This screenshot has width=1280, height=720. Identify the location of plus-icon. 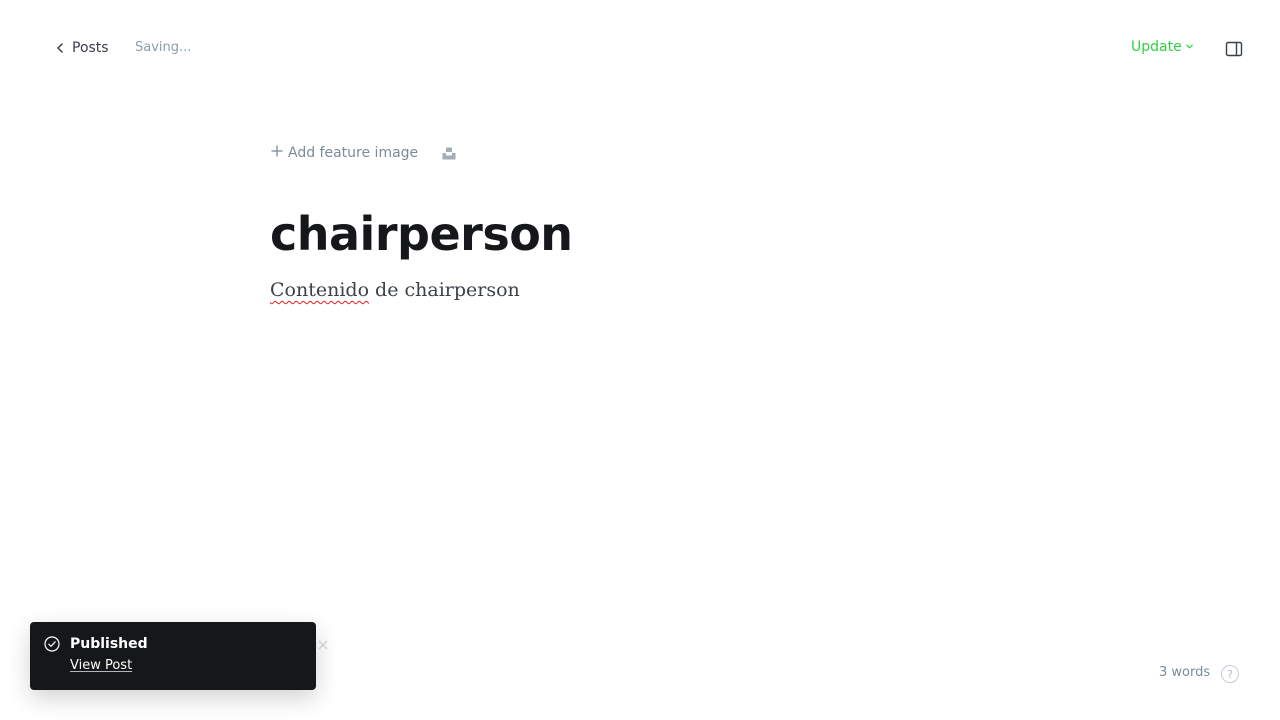
(277, 153).